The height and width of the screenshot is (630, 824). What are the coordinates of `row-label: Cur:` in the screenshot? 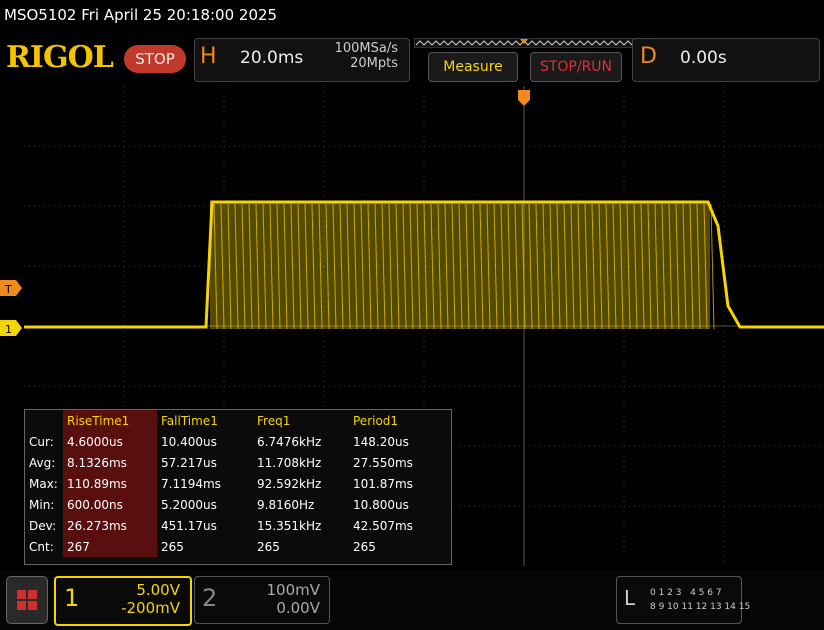 It's located at (41, 441).